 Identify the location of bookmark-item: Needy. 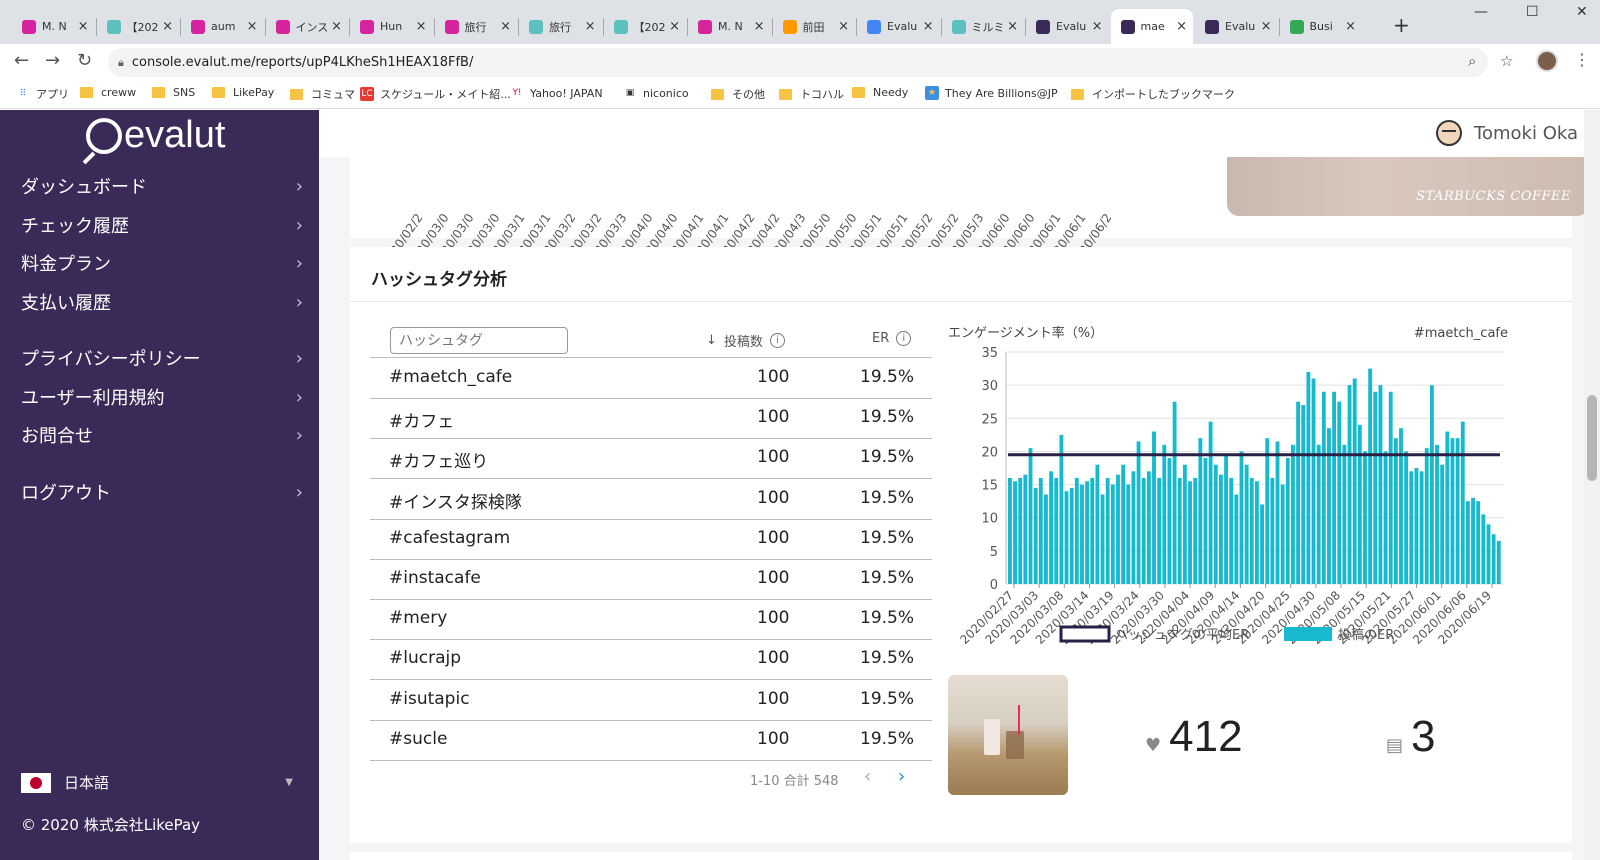
(880, 92).